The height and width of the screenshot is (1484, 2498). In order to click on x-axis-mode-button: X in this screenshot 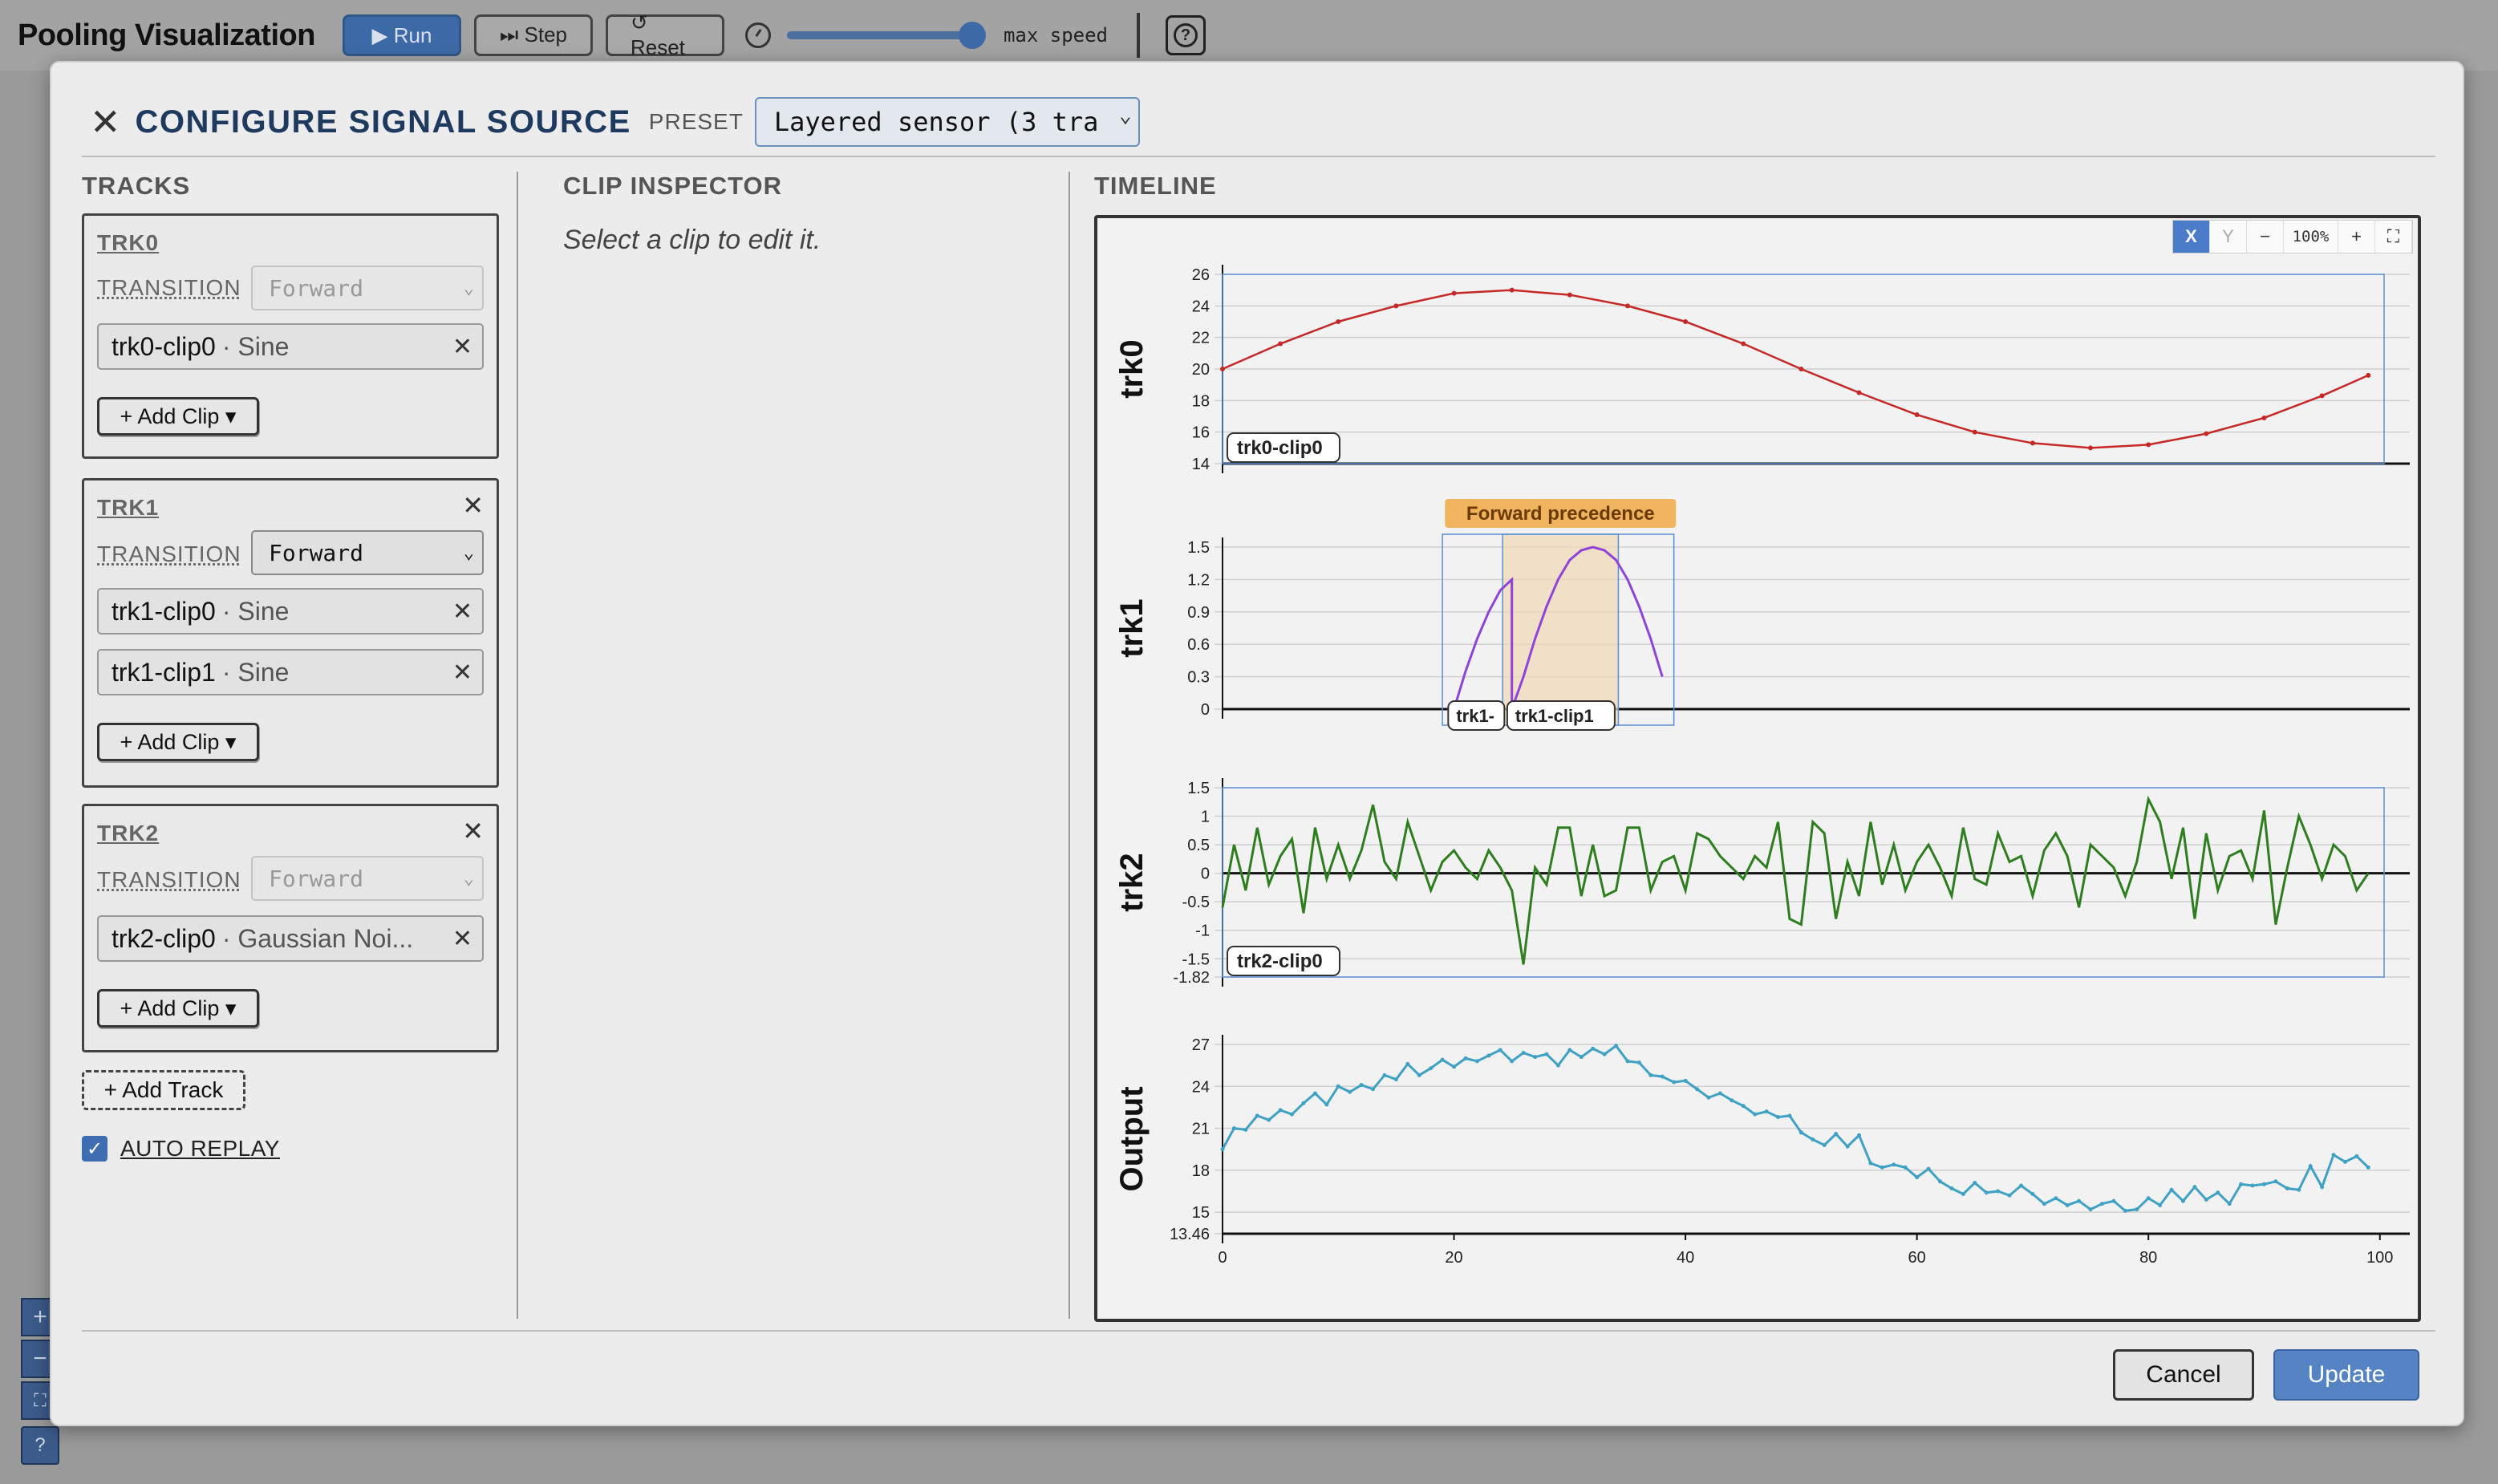, I will do `click(2191, 237)`.